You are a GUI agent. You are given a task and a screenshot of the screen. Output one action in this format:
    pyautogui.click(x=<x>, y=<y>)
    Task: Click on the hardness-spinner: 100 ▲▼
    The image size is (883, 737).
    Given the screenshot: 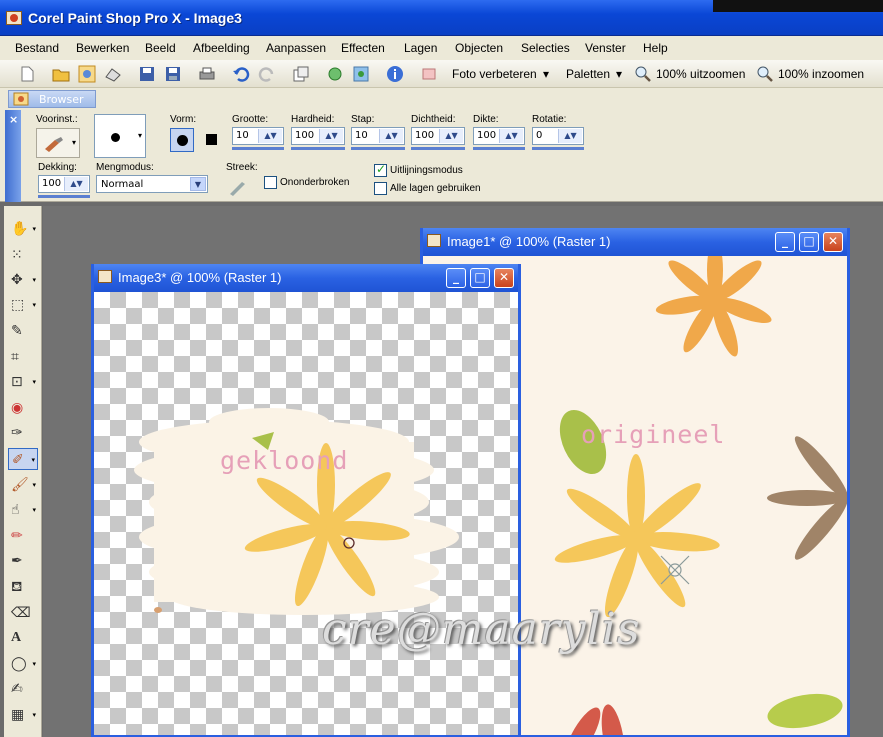 What is the action you would take?
    pyautogui.click(x=318, y=136)
    